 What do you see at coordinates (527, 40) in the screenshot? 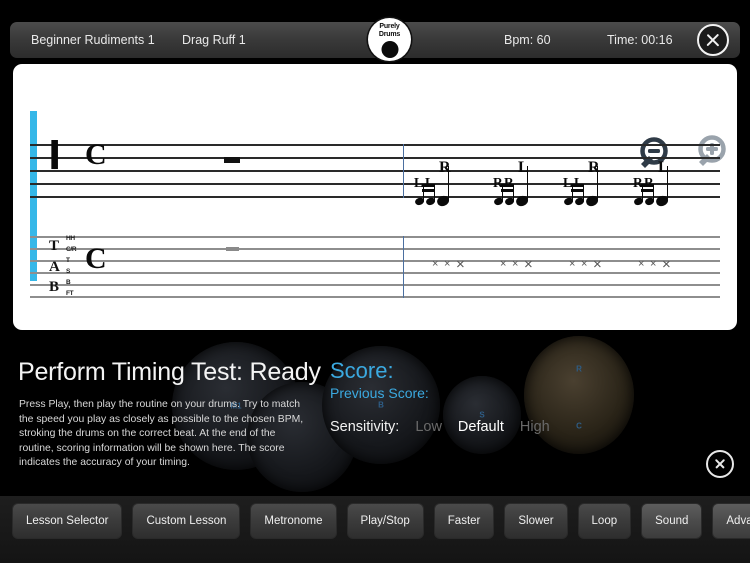
I see `header-bpm: Bpm: 60` at bounding box center [527, 40].